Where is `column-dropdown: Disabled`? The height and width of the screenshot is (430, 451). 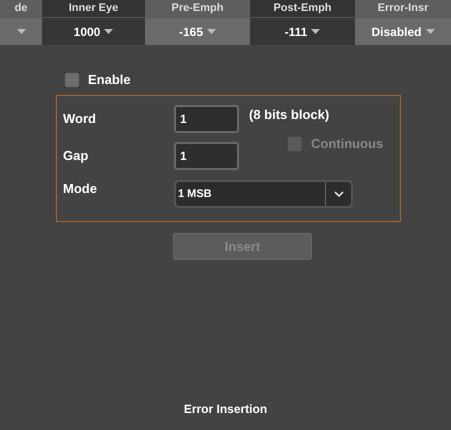 column-dropdown: Disabled is located at coordinates (403, 31).